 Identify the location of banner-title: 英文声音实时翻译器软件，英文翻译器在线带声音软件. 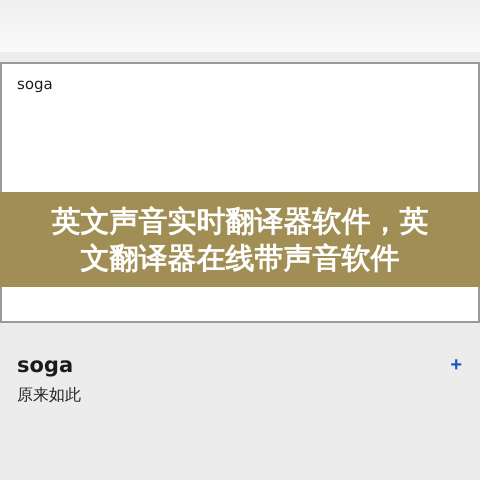
(240, 239).